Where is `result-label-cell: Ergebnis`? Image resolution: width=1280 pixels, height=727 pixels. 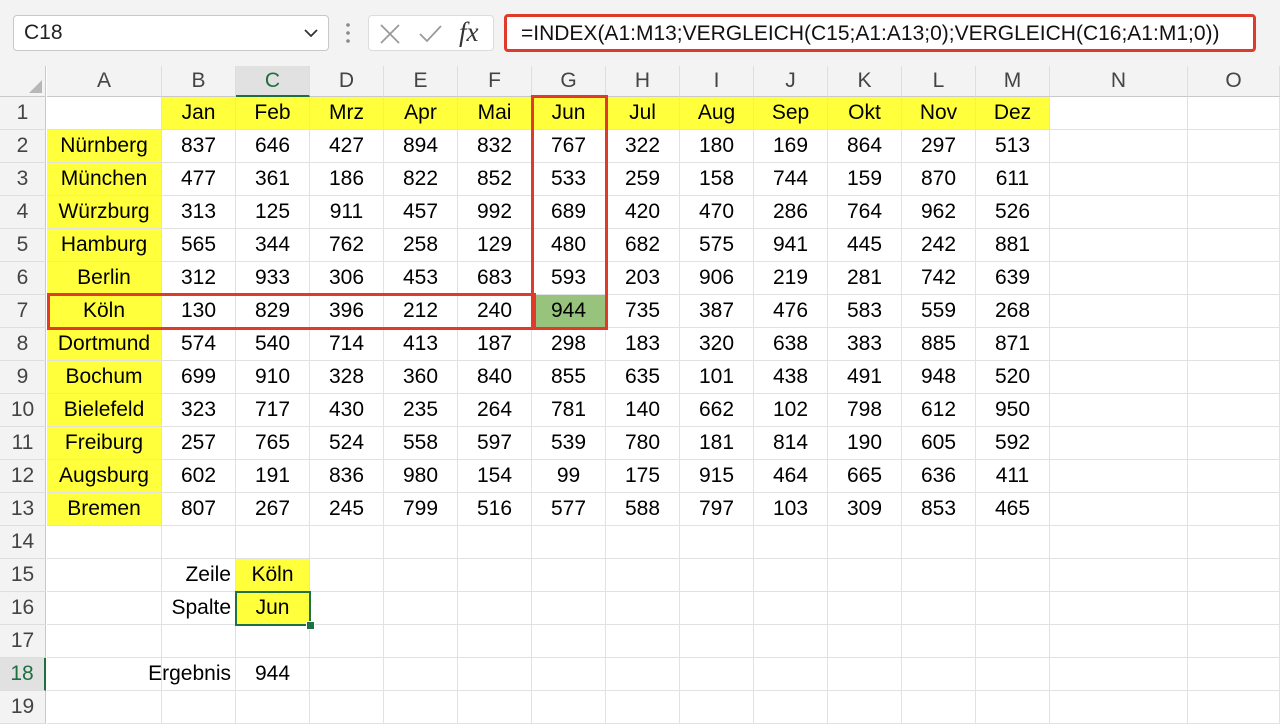
result-label-cell: Ergebnis is located at coordinates (192, 674).